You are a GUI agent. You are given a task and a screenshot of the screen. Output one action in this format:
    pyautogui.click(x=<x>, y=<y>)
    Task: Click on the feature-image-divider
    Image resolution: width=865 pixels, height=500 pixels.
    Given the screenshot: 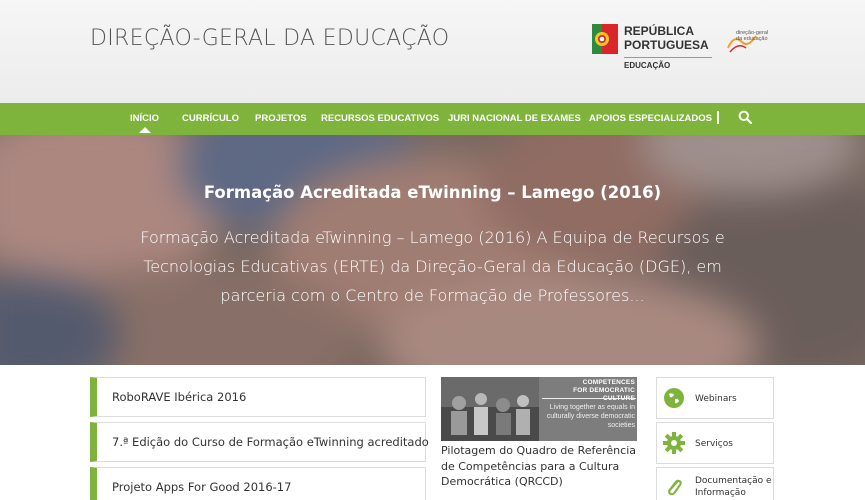 What is the action you would take?
    pyautogui.click(x=589, y=398)
    